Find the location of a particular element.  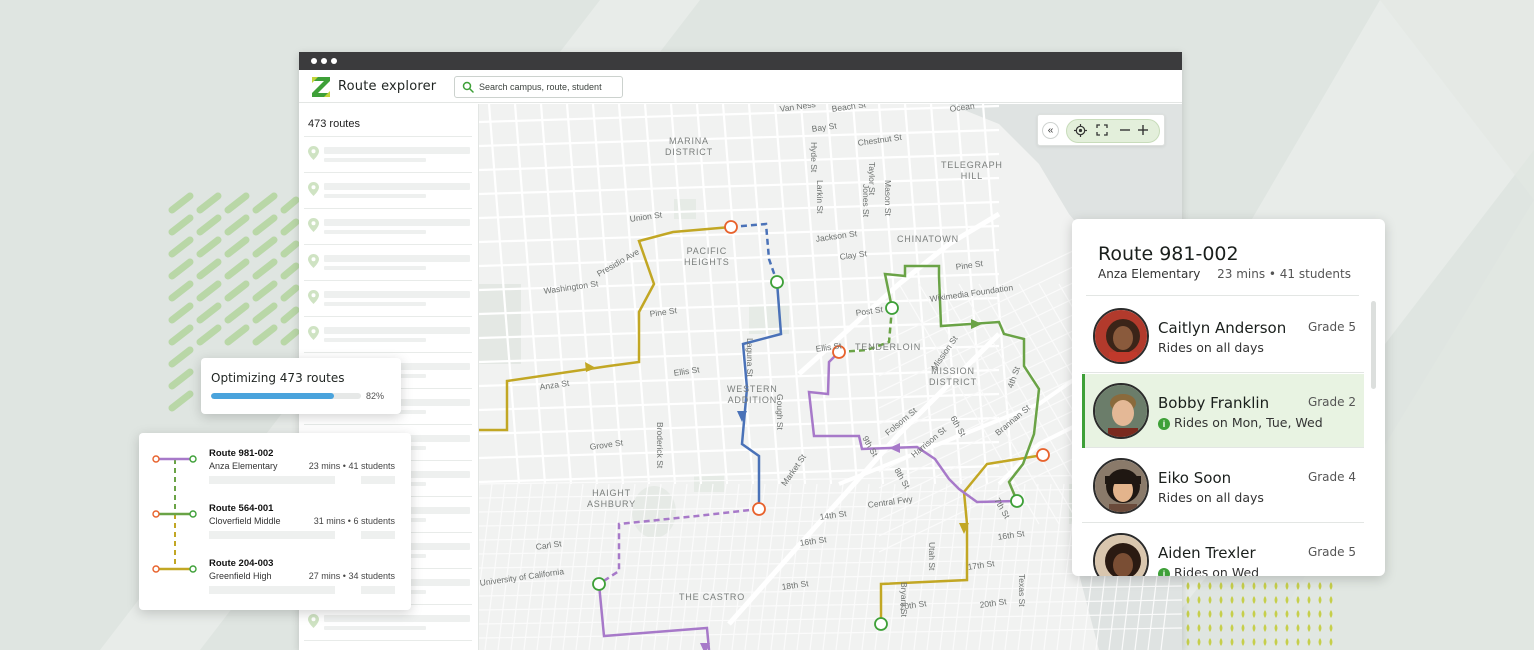

district-label: TENDERLOIN is located at coordinates (888, 347).